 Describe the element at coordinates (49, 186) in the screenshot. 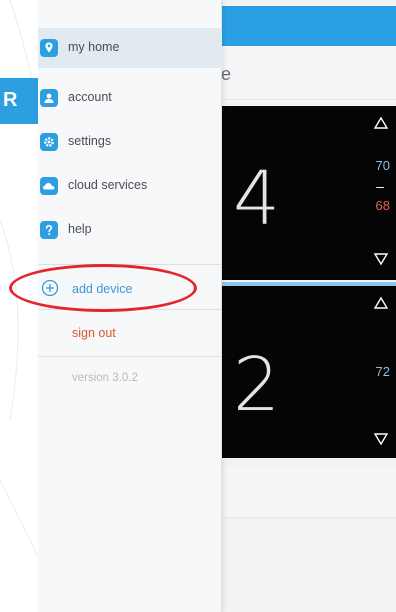

I see `cloud-icon` at that location.